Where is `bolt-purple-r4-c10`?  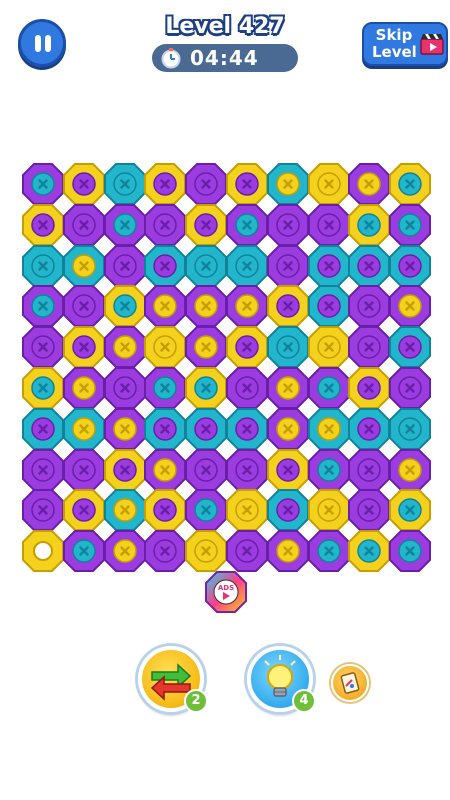
bolt-purple-r4-c10 is located at coordinates (410, 306).